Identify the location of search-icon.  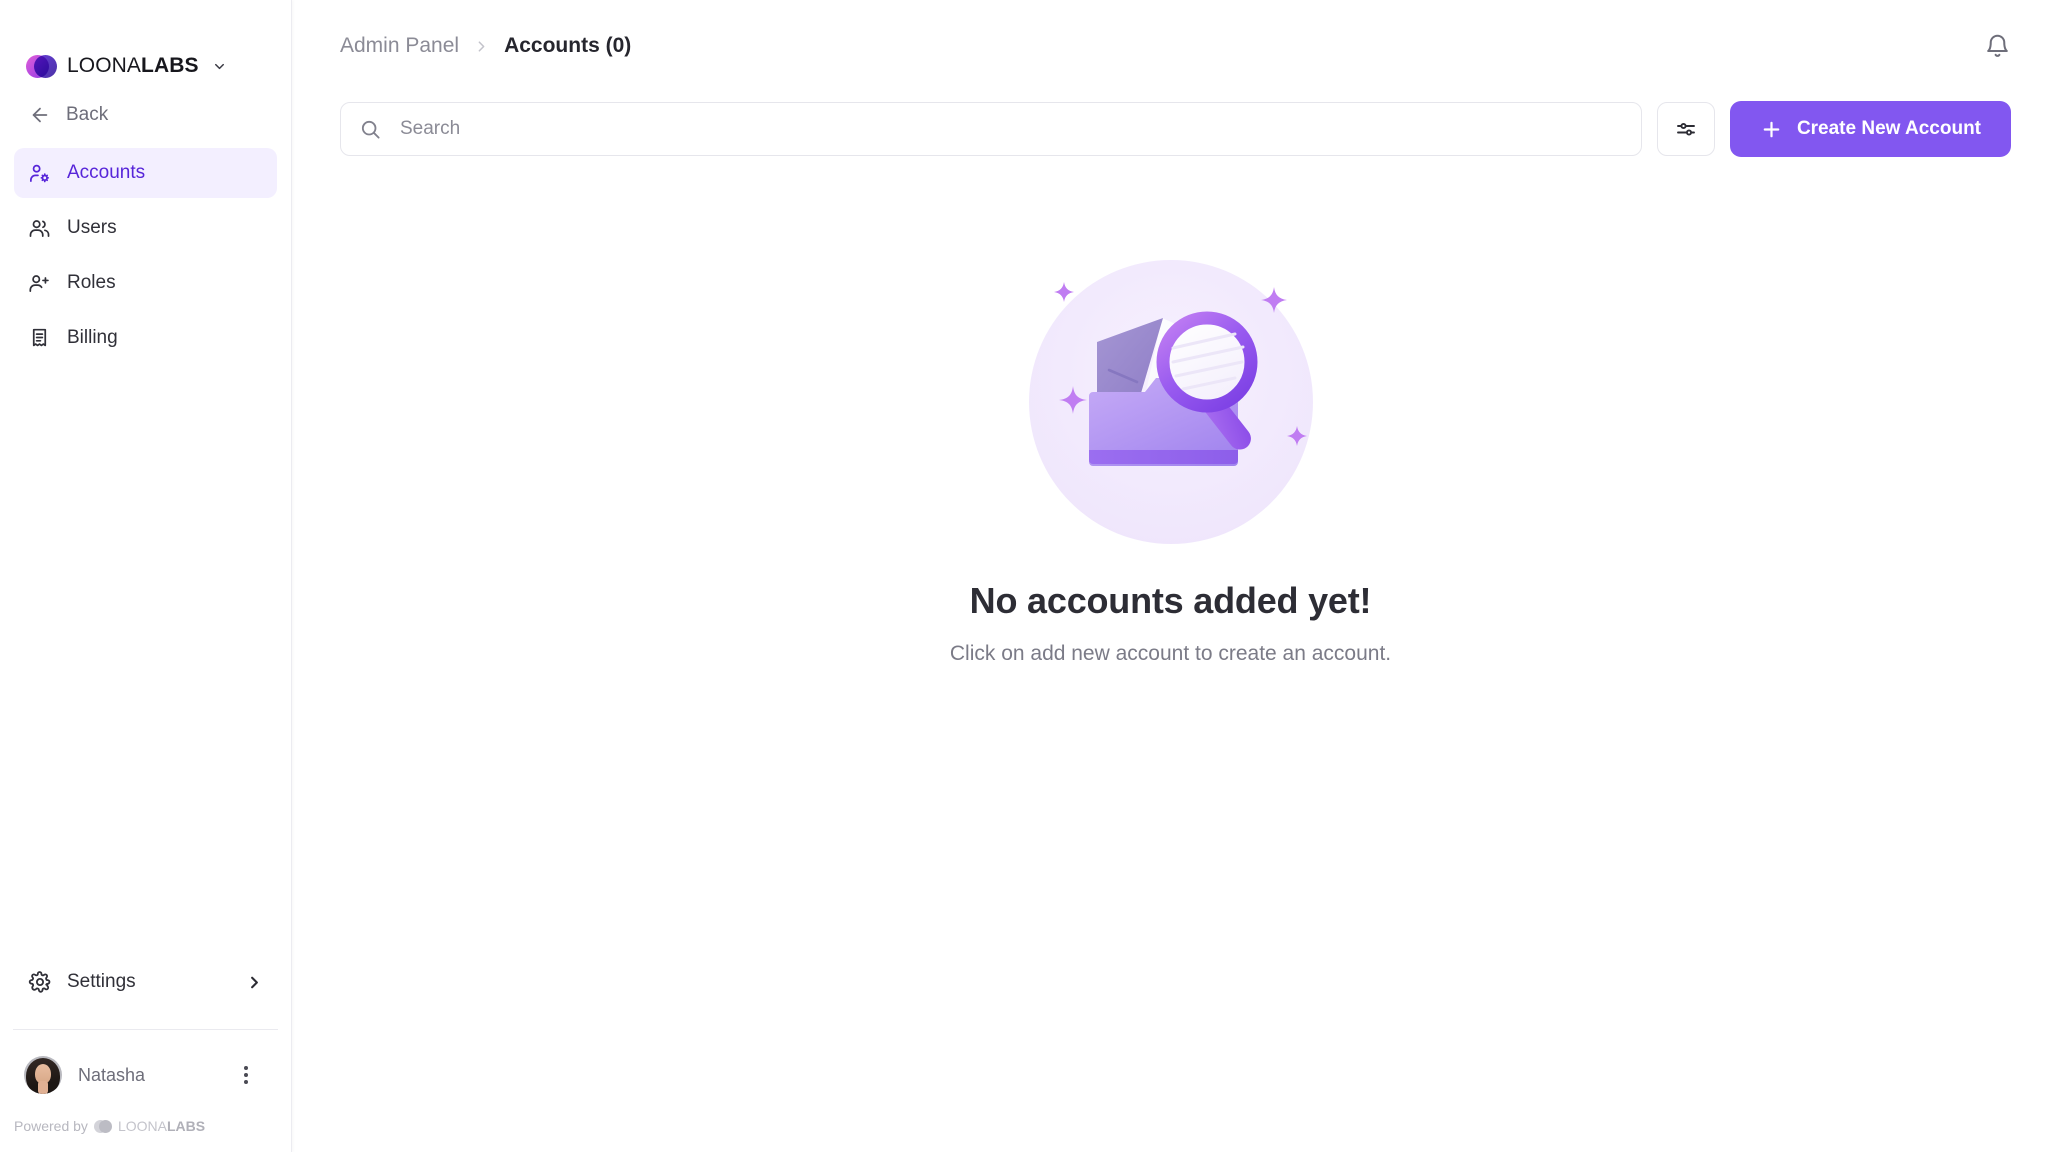
(370, 129).